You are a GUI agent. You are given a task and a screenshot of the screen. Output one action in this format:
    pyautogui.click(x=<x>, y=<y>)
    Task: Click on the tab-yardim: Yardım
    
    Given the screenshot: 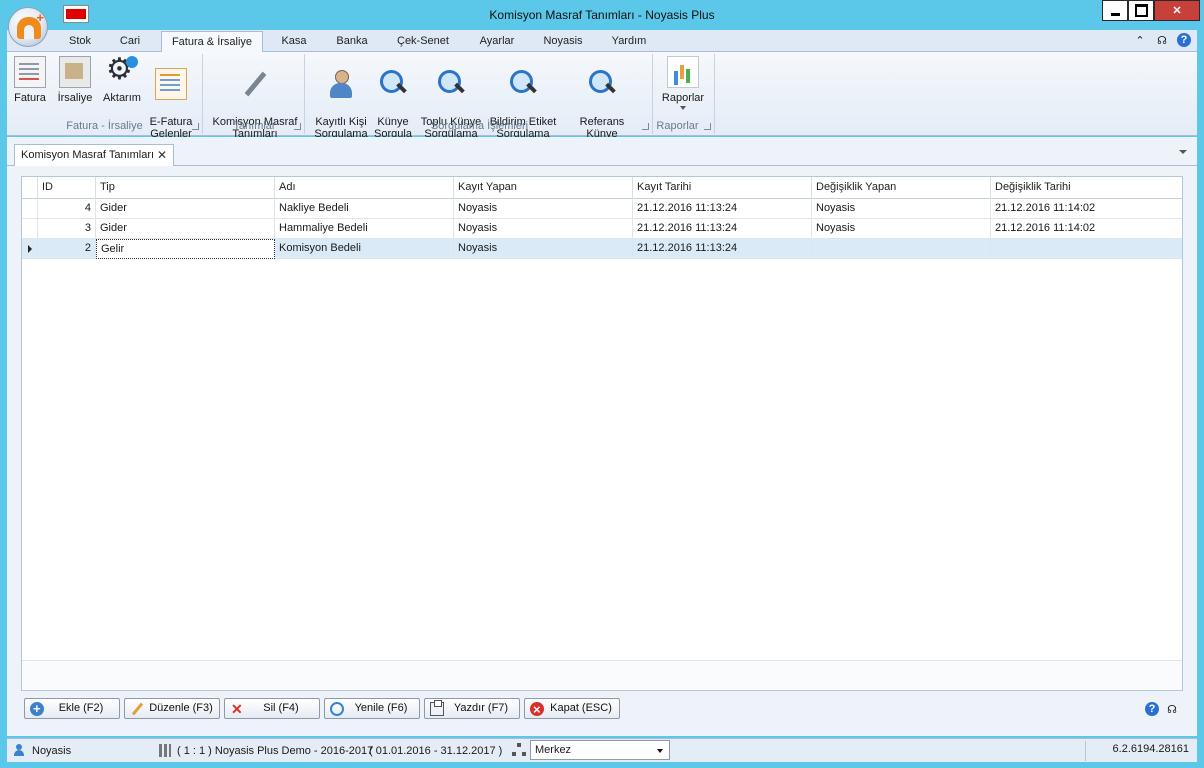 What is the action you would take?
    pyautogui.click(x=629, y=42)
    